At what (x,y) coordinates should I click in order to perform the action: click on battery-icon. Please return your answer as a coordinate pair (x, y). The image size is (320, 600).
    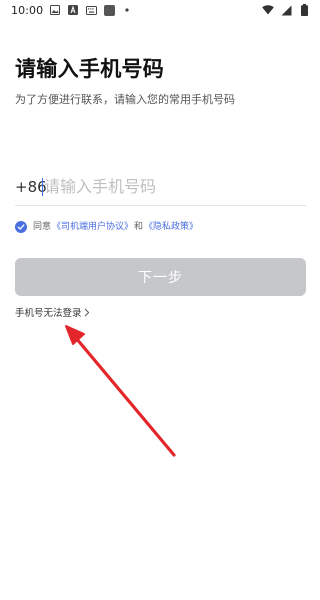
    Looking at the image, I should click on (304, 10).